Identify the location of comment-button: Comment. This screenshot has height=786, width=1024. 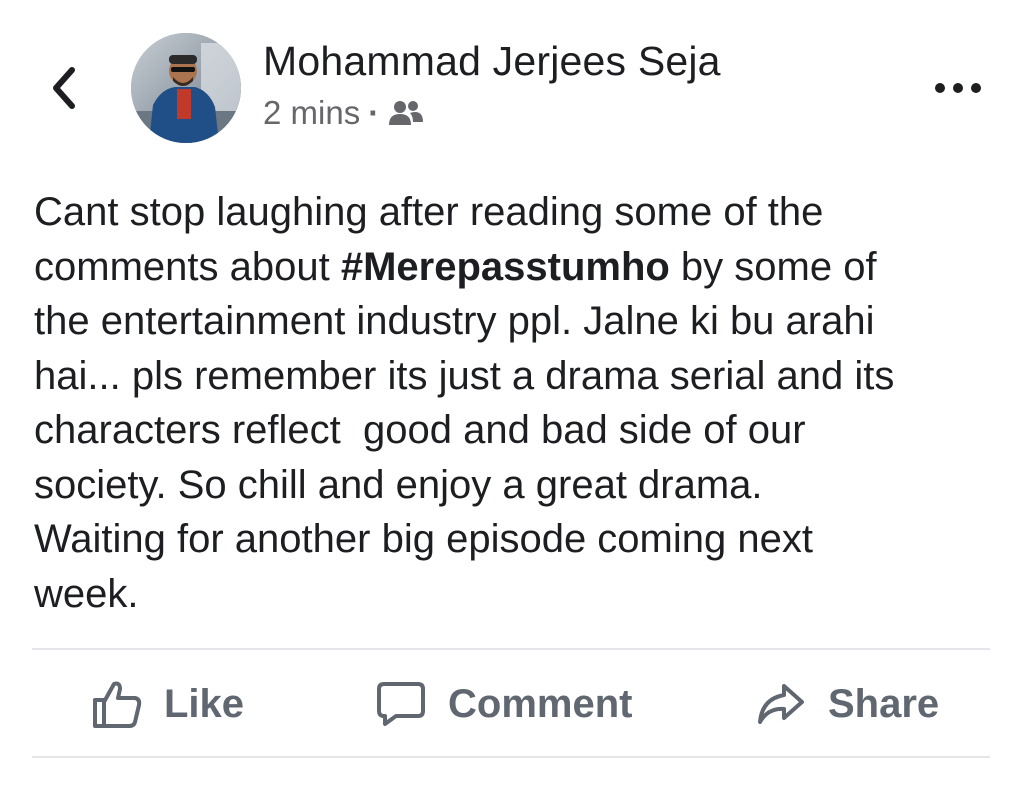
(504, 704).